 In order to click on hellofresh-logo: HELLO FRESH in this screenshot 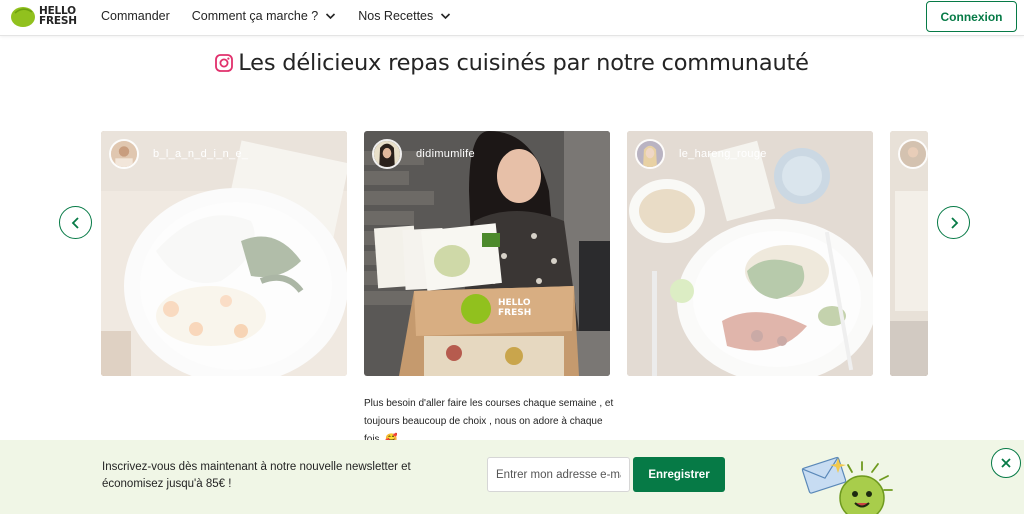, I will do `click(43, 16)`.